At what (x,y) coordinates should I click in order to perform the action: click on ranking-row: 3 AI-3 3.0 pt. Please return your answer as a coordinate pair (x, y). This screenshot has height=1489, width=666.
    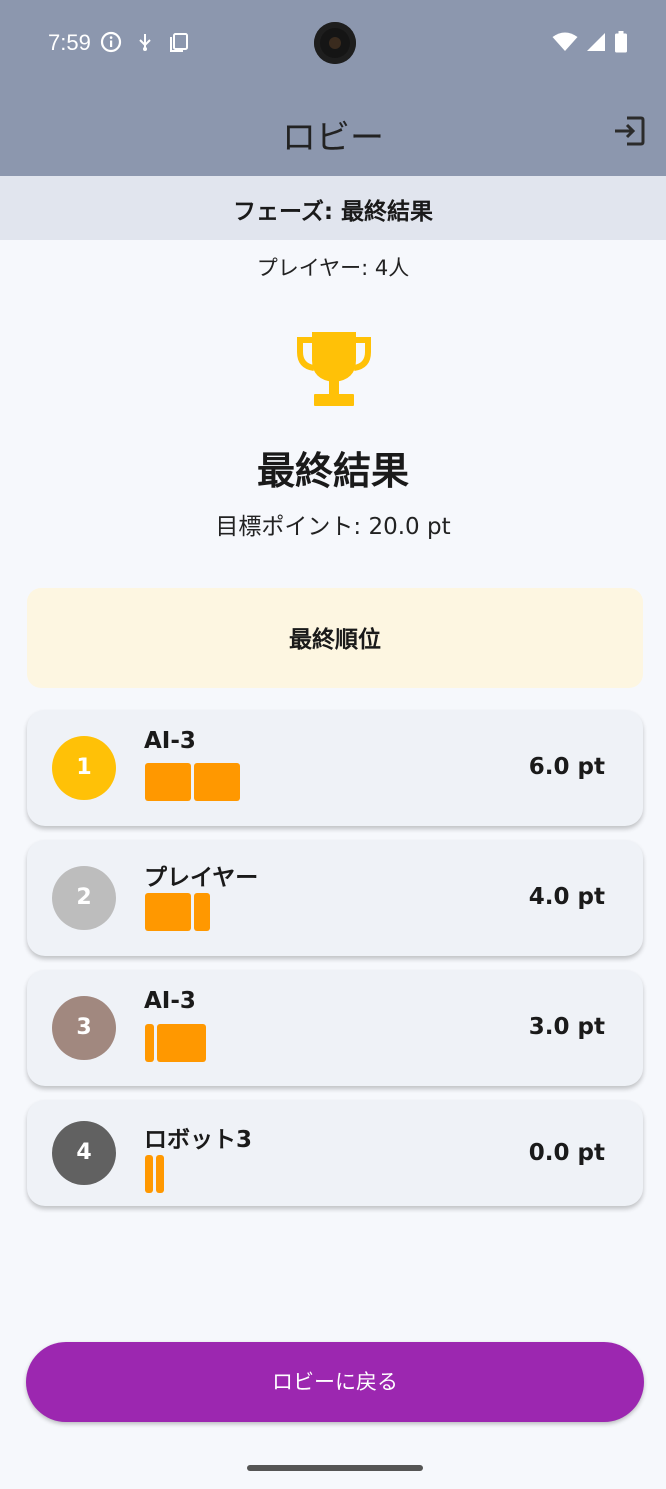
    Looking at the image, I should click on (335, 1028).